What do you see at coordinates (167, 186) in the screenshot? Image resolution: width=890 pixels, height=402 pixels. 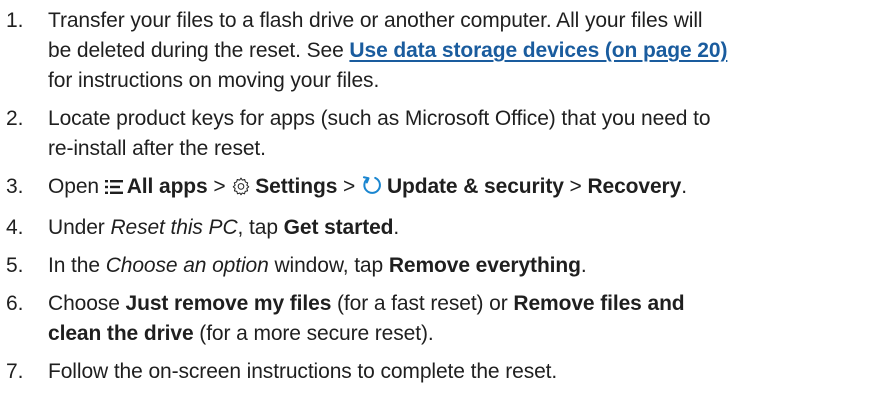 I see `all-apps-label: All apps` at bounding box center [167, 186].